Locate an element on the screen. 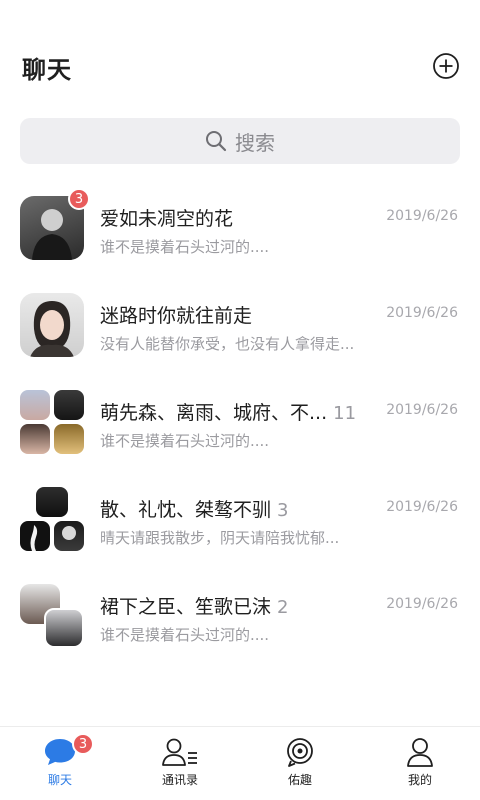 The height and width of the screenshot is (800, 480). header: 聊天 is located at coordinates (240, 66).